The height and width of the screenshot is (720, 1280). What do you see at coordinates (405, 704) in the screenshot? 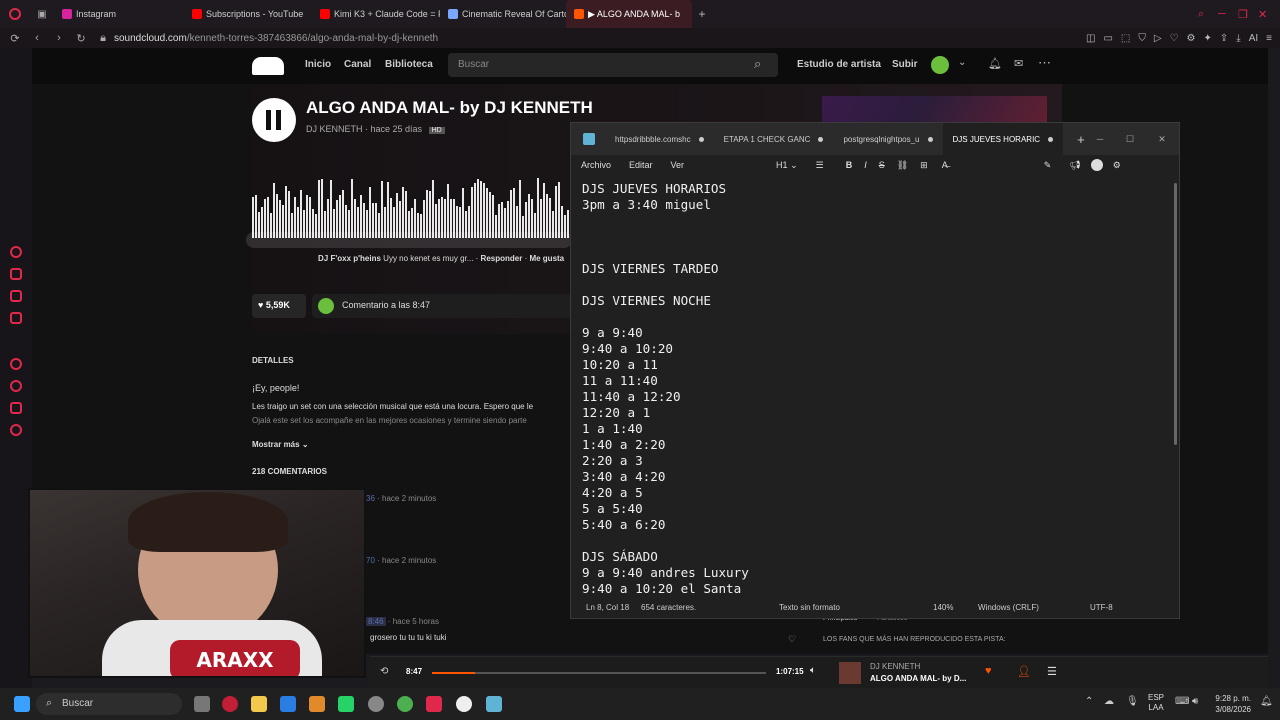
I see `chrome-icon` at bounding box center [405, 704].